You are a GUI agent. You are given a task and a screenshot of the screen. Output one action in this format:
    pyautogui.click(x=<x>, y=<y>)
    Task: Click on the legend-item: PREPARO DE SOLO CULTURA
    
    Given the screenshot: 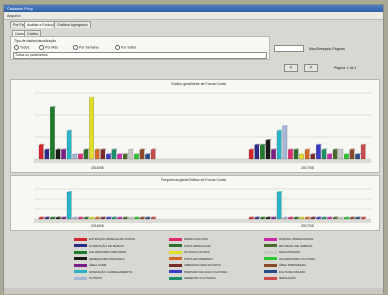 What is the action you would take?
    pyautogui.click(x=198, y=272)
    